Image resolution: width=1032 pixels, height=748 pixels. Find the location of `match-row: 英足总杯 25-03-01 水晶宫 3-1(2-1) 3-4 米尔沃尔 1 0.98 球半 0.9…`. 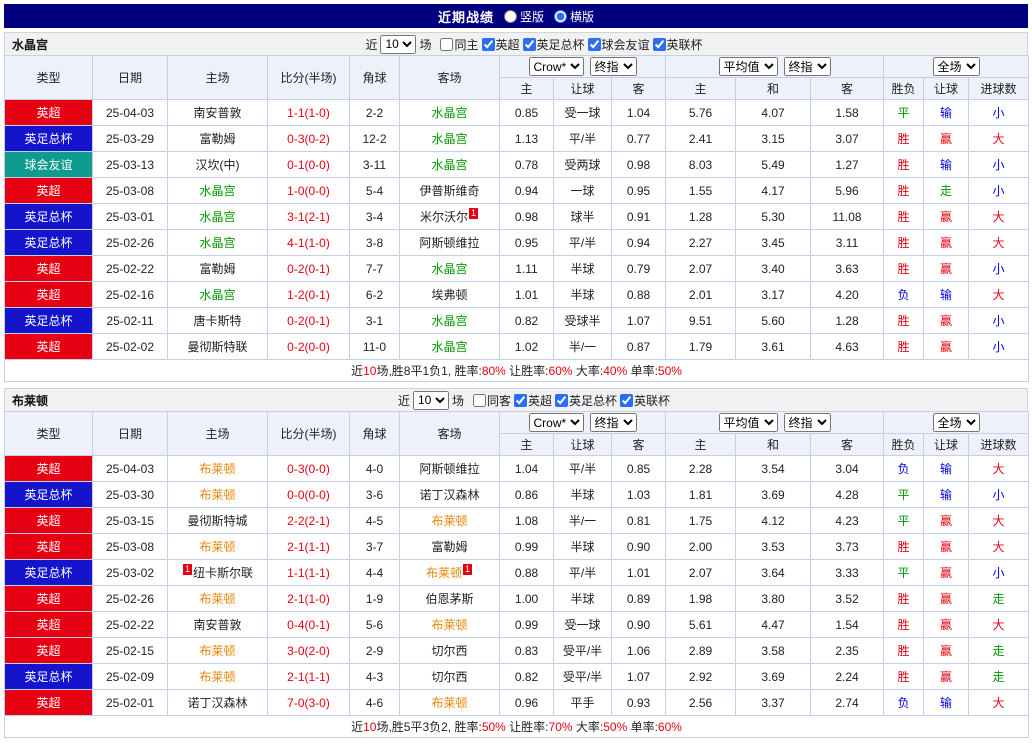

match-row: 英足总杯 25-03-01 水晶宫 3-1(2-1) 3-4 米尔沃尔 1 0.98 球半 0.9… is located at coordinates (517, 216).